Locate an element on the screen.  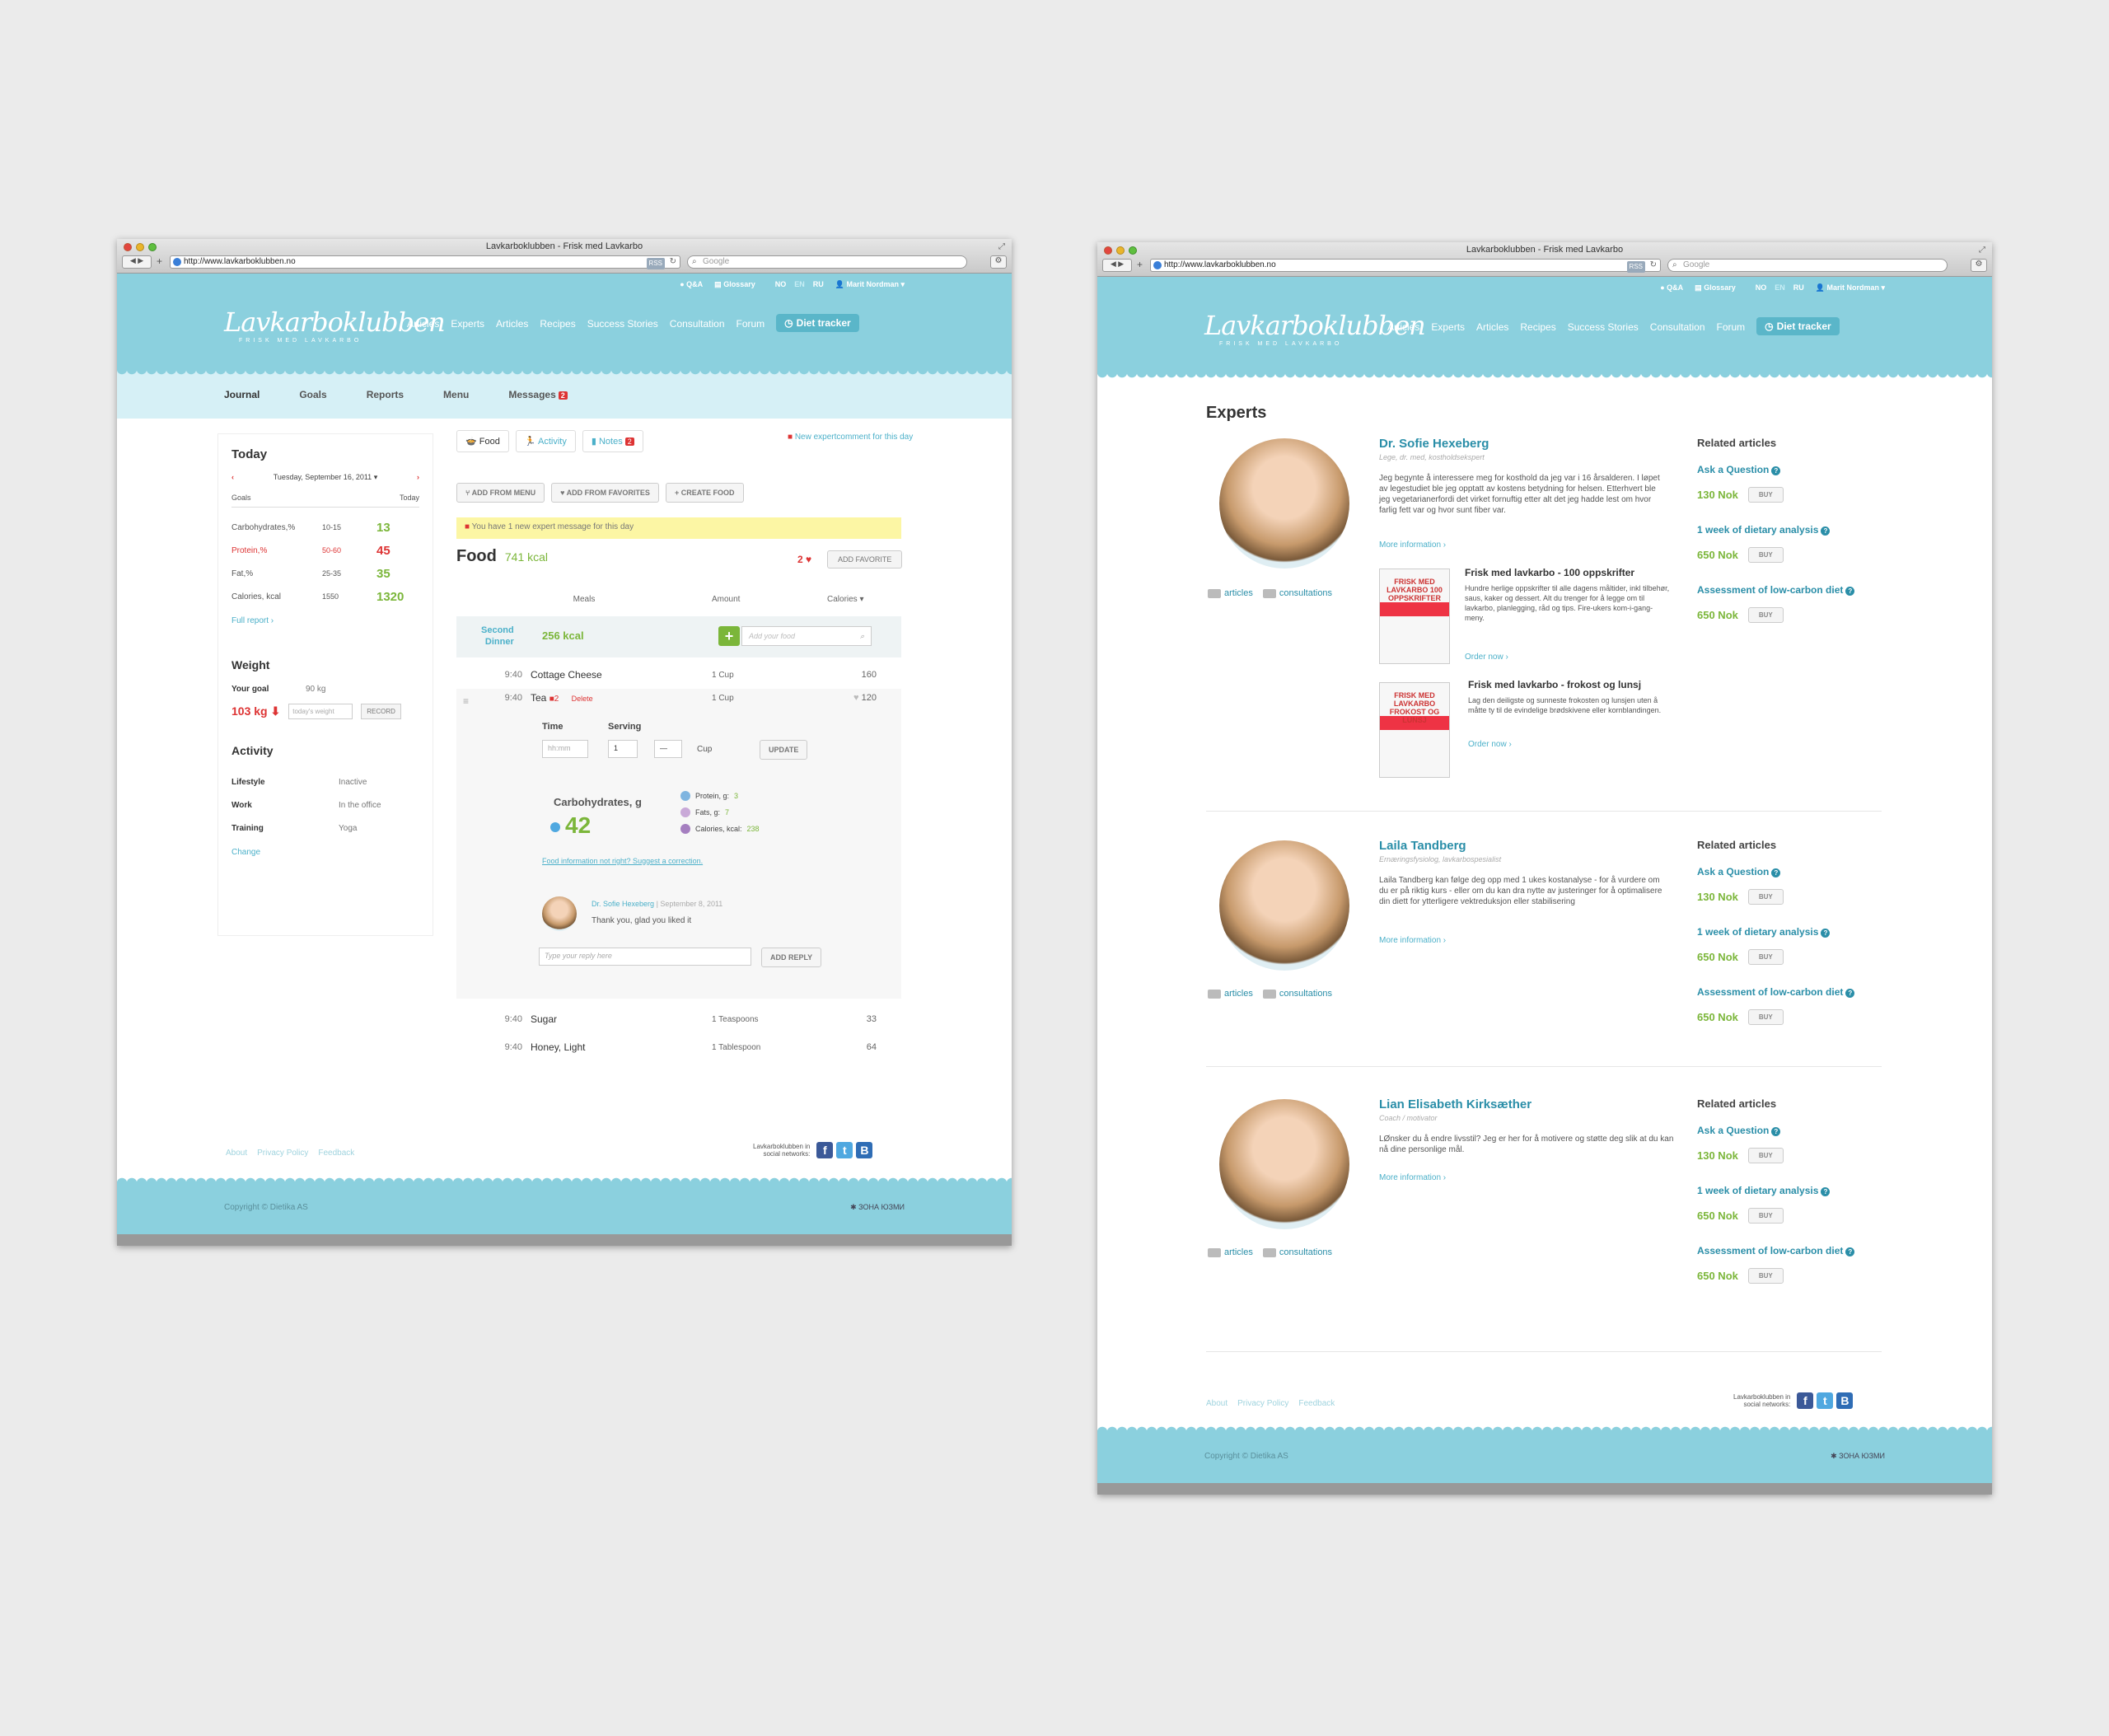
calories-sort: Calories ▾ is located at coordinates (846, 599).